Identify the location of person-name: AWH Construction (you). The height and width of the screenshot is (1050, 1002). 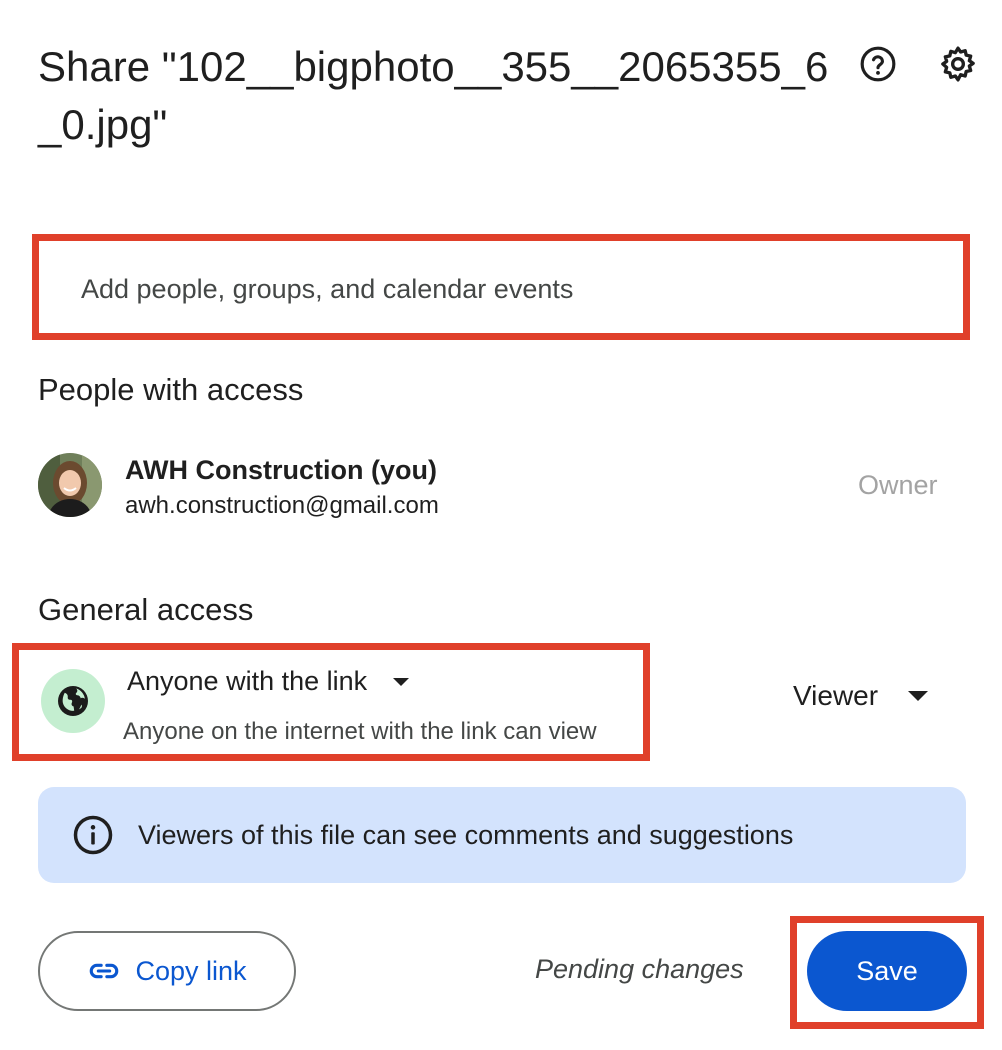
(281, 470).